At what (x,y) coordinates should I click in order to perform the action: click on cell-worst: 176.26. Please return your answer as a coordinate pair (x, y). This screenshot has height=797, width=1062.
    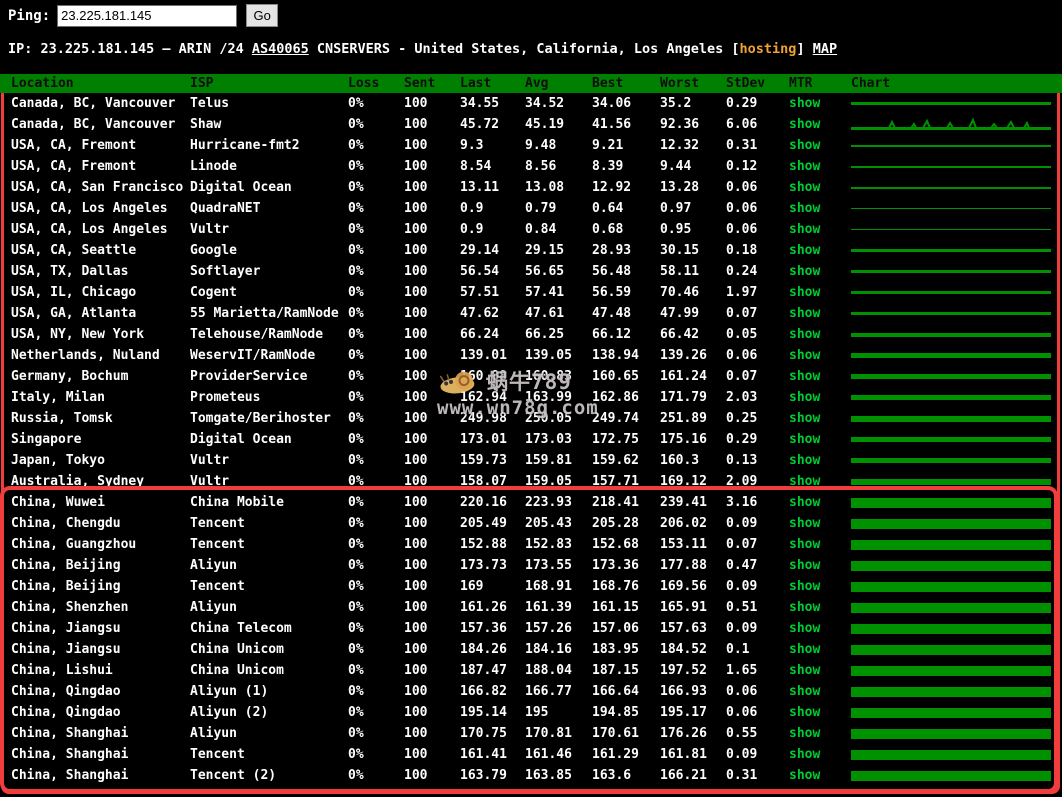
    Looking at the image, I should click on (683, 733).